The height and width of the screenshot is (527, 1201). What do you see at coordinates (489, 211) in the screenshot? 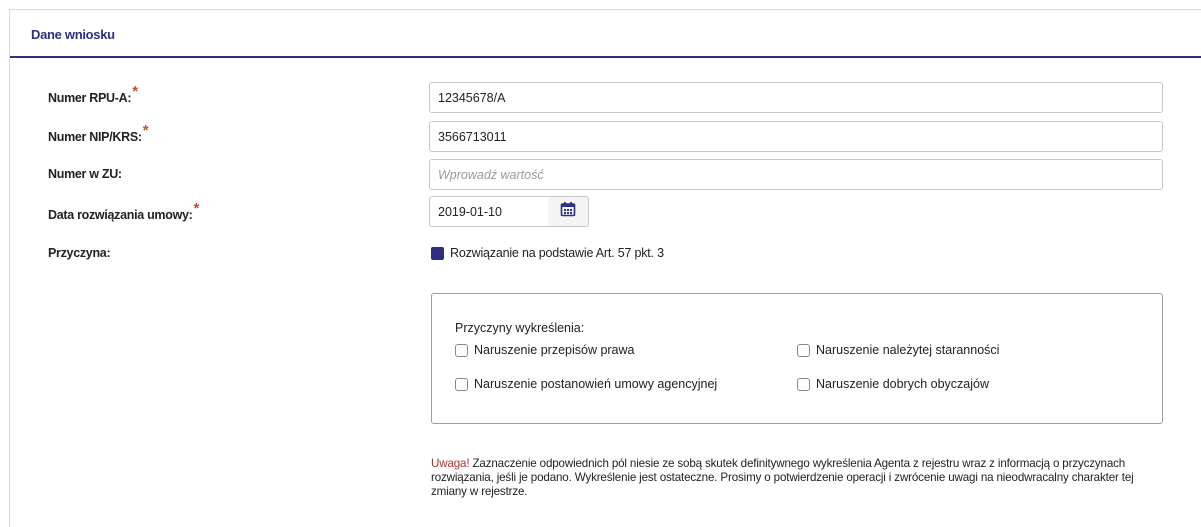
I see `termination-date-input` at bounding box center [489, 211].